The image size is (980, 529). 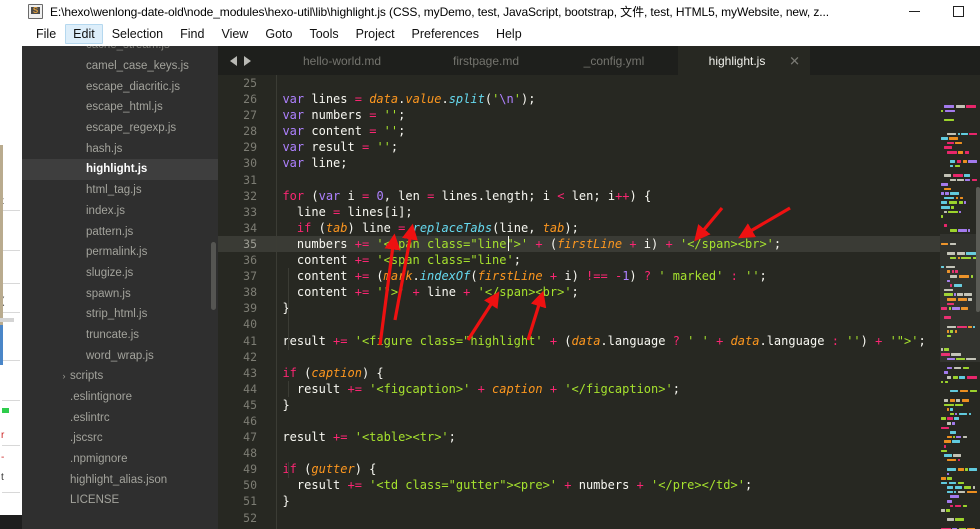 I want to click on menu-item-edit: Edit, so click(x=84, y=34).